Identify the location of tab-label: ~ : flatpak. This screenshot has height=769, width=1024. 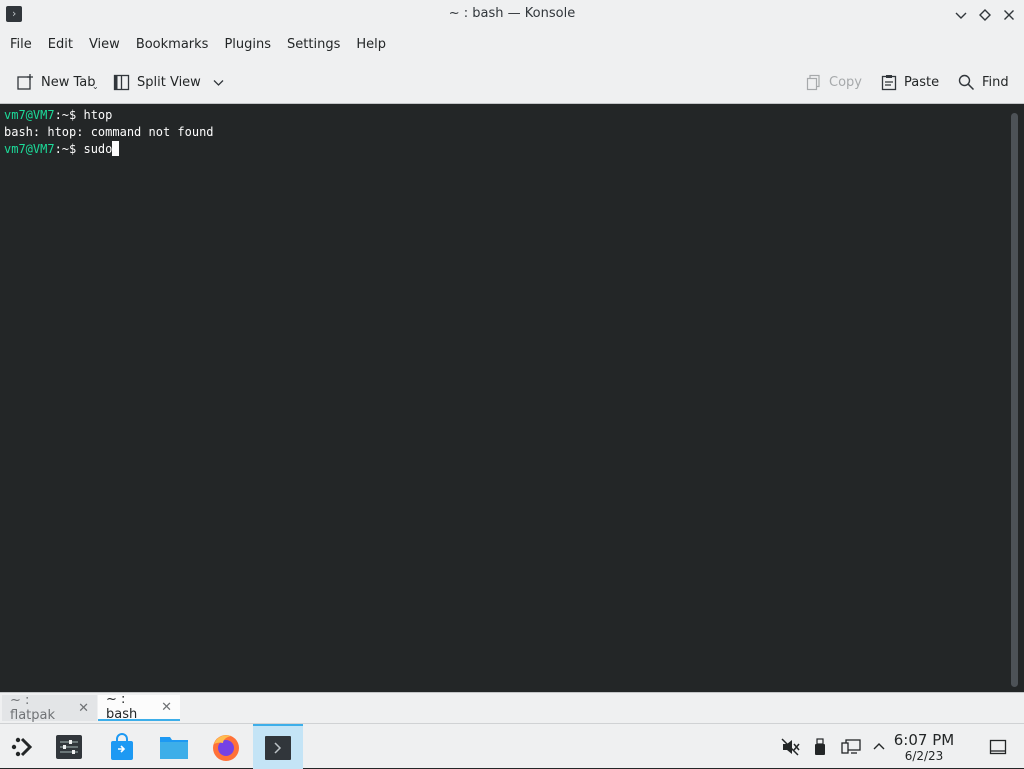
(32, 708).